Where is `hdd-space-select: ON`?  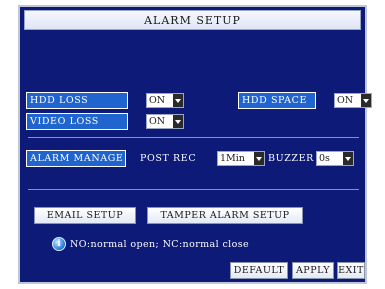 hdd-space-select: ON is located at coordinates (353, 100).